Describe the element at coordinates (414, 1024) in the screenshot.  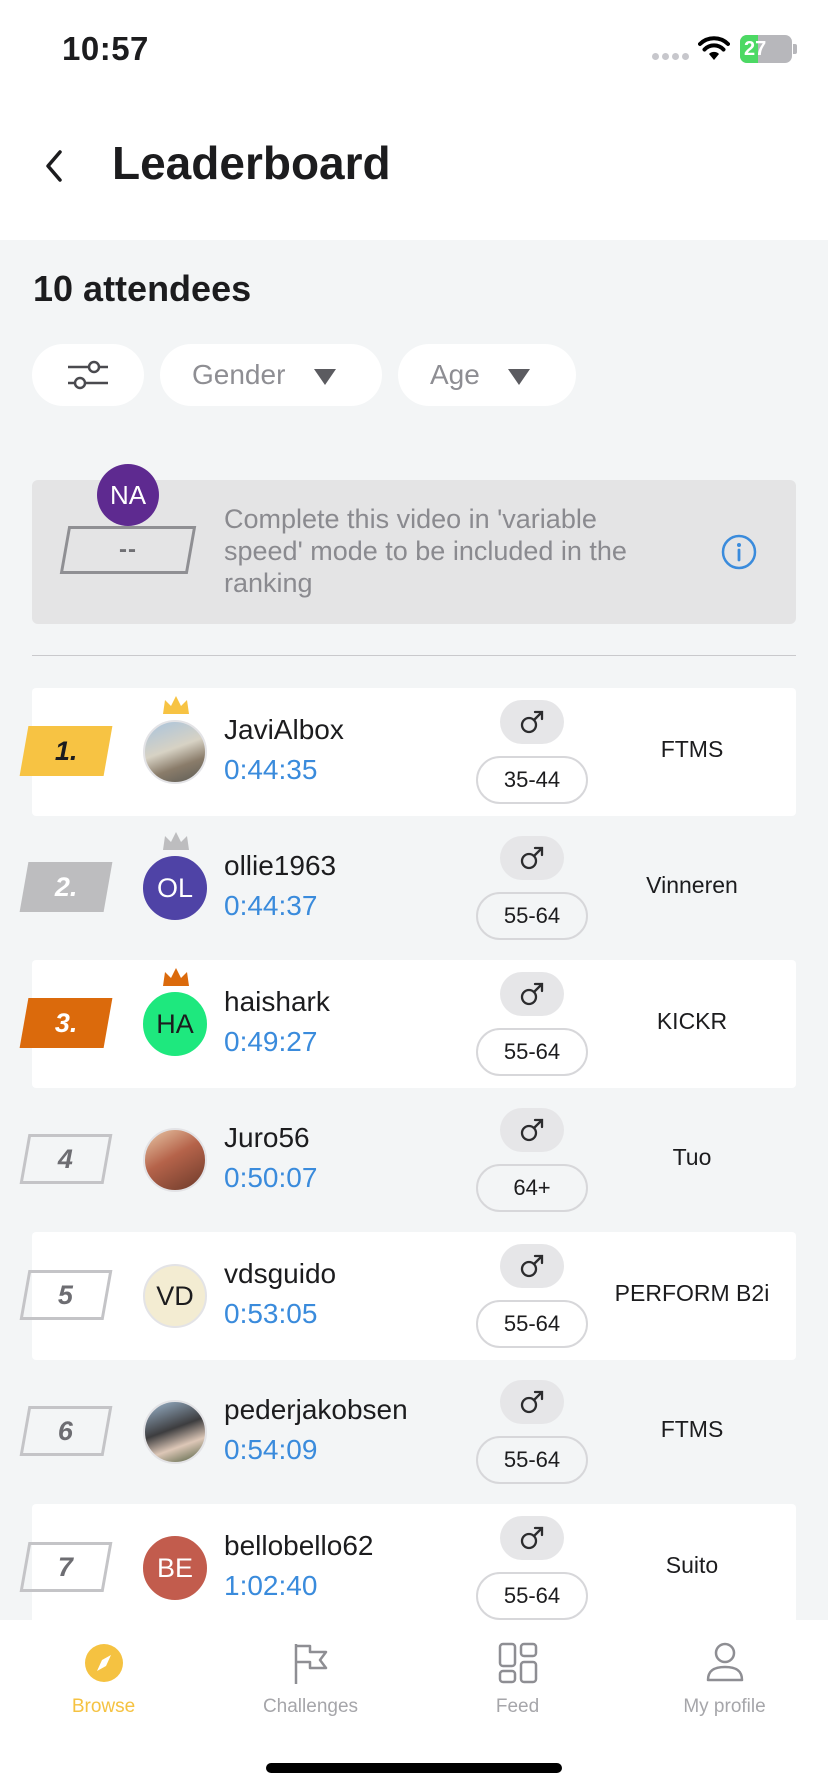
I see `leaderboard-row: 3. HA haishark 0:49:27 55-64 KICKR` at that location.